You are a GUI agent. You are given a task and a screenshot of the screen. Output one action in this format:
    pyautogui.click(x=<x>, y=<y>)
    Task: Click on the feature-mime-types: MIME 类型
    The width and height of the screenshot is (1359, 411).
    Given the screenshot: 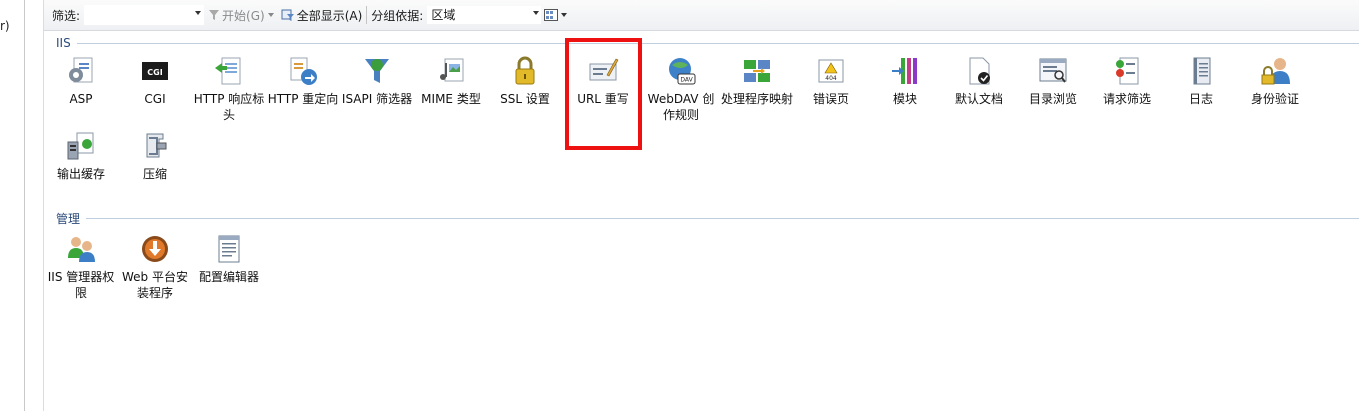 What is the action you would take?
    pyautogui.click(x=451, y=81)
    